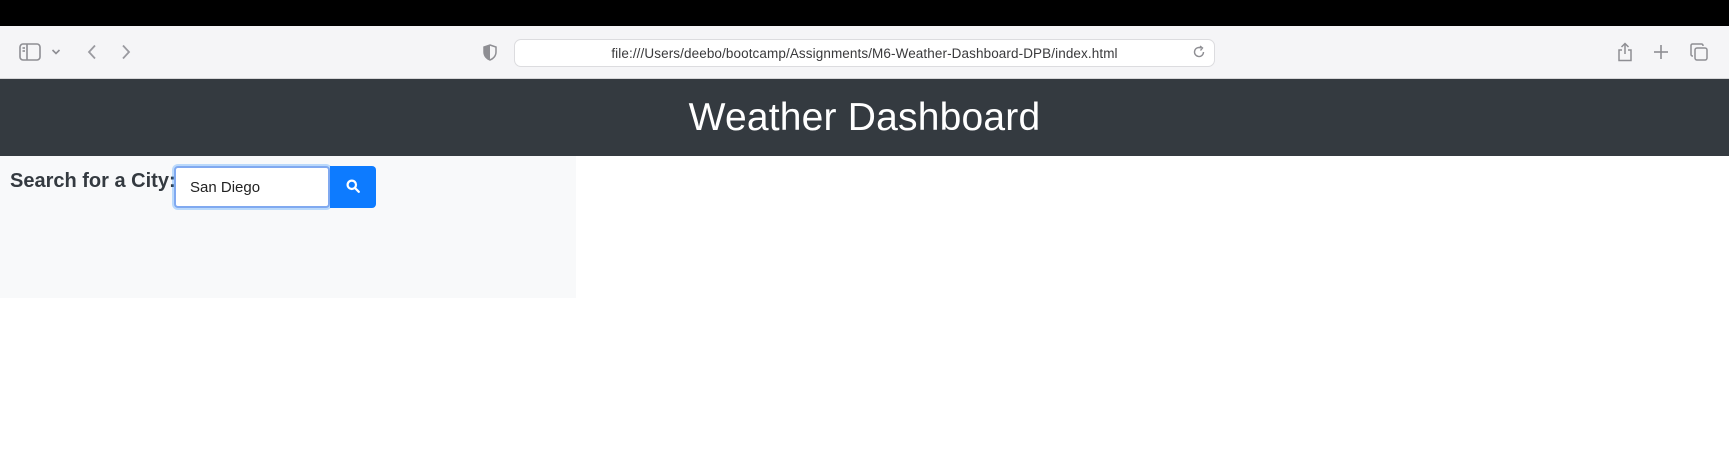 The height and width of the screenshot is (453, 1729). What do you see at coordinates (1625, 52) in the screenshot?
I see `share-icon` at bounding box center [1625, 52].